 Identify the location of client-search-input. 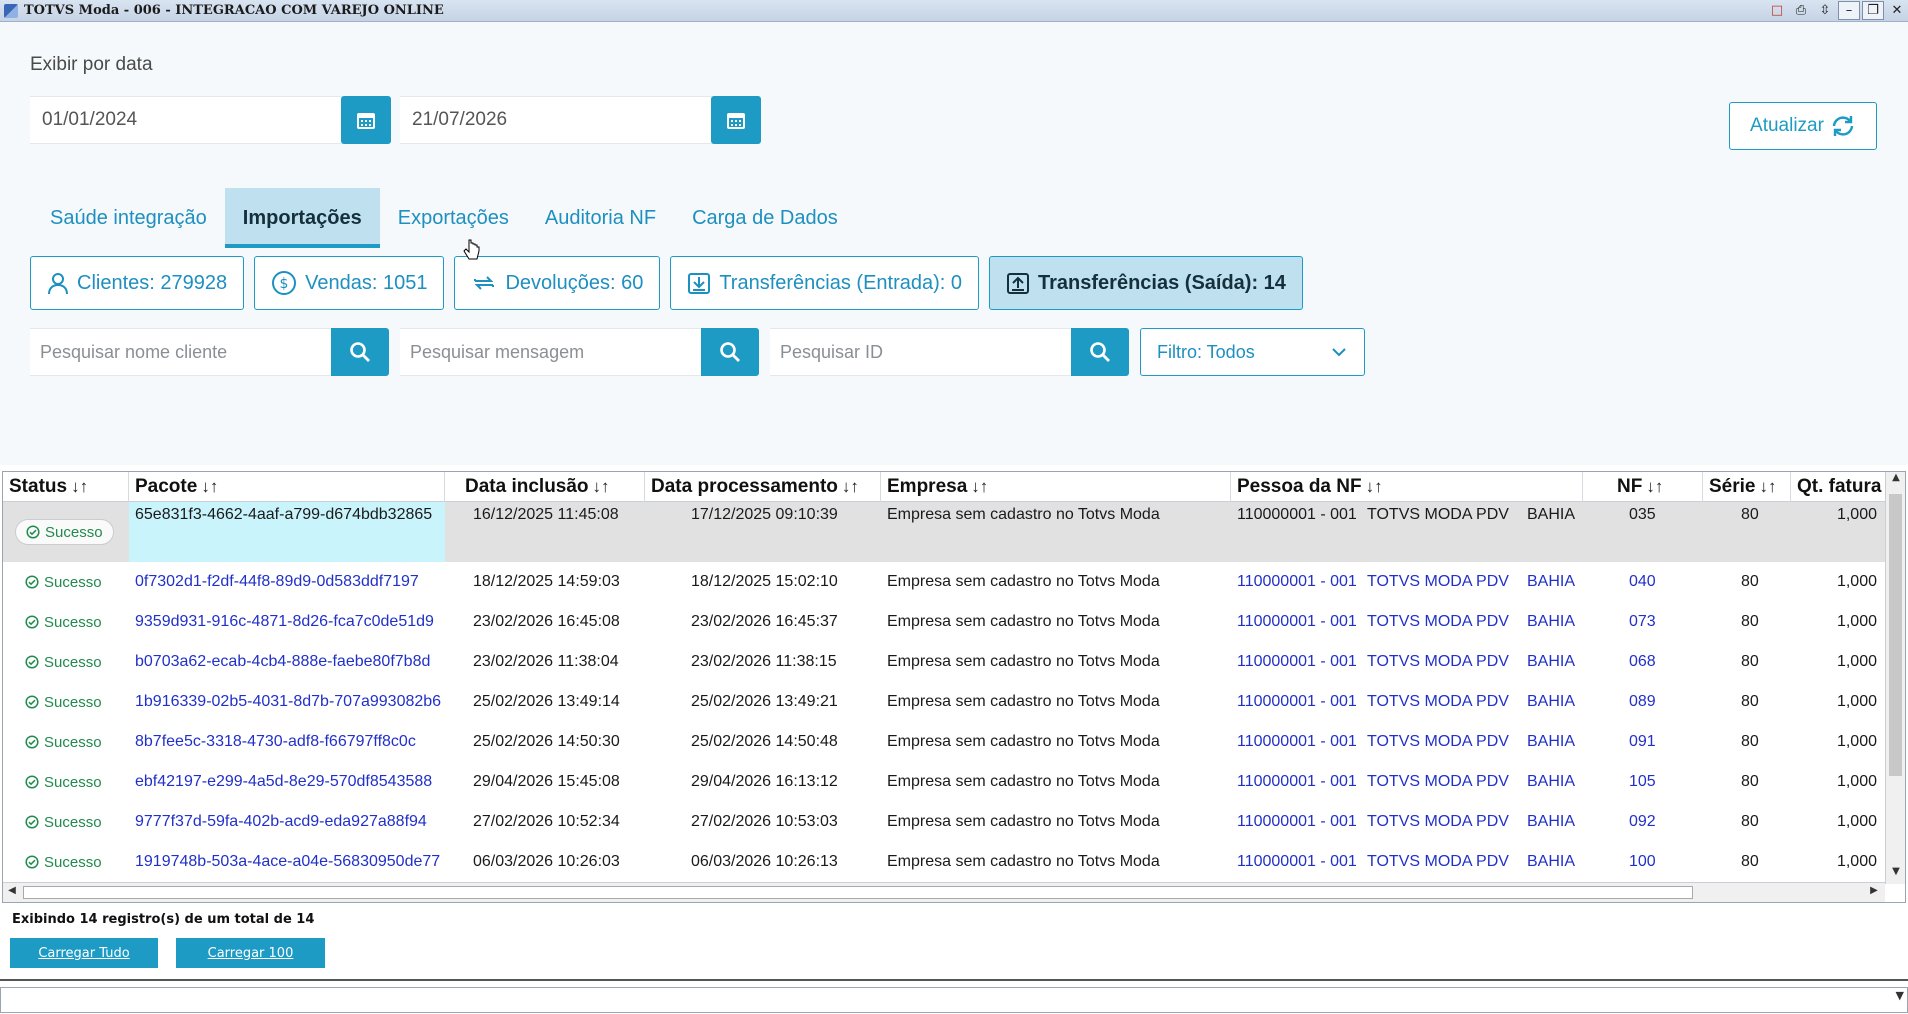
(187, 352).